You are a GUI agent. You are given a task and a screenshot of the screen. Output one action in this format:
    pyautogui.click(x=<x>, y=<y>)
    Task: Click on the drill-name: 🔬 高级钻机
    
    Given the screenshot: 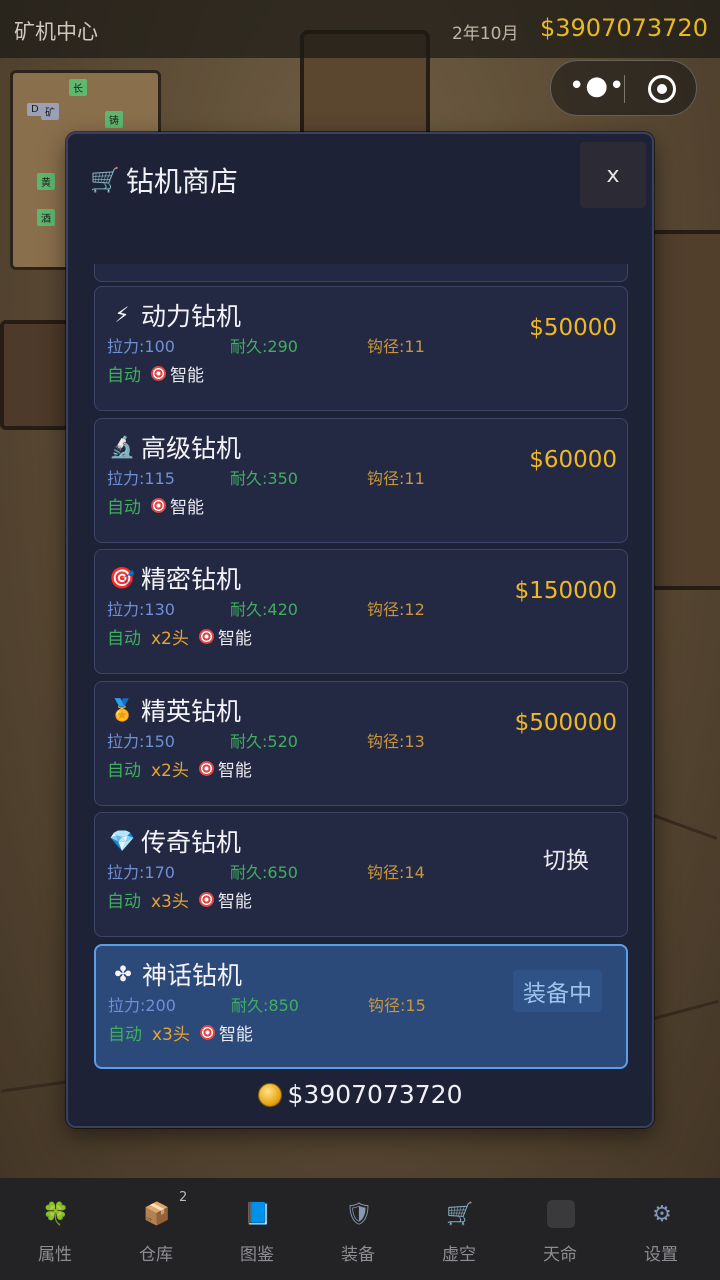 What is the action you would take?
    pyautogui.click(x=175, y=447)
    